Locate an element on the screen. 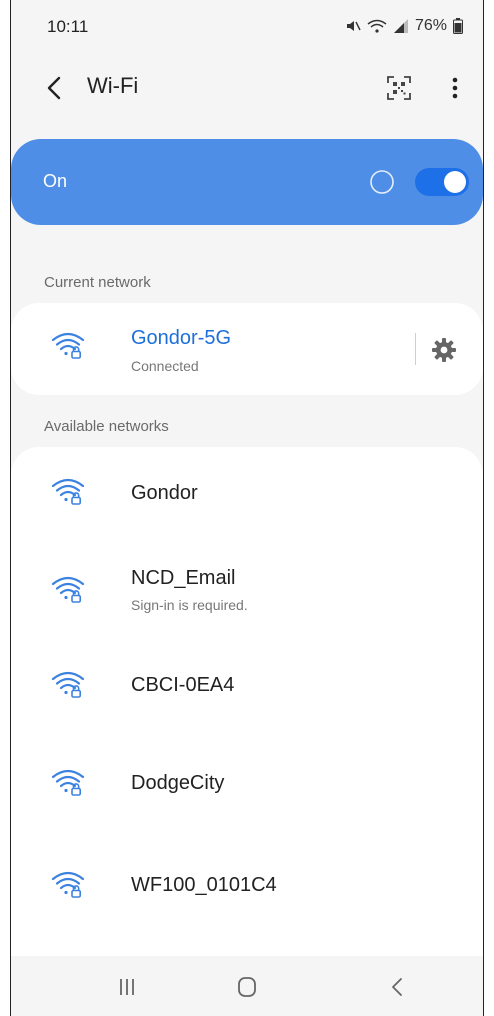 This screenshot has width=494, height=1016. current-network-card: Gondor-5G Connected is located at coordinates (247, 349).